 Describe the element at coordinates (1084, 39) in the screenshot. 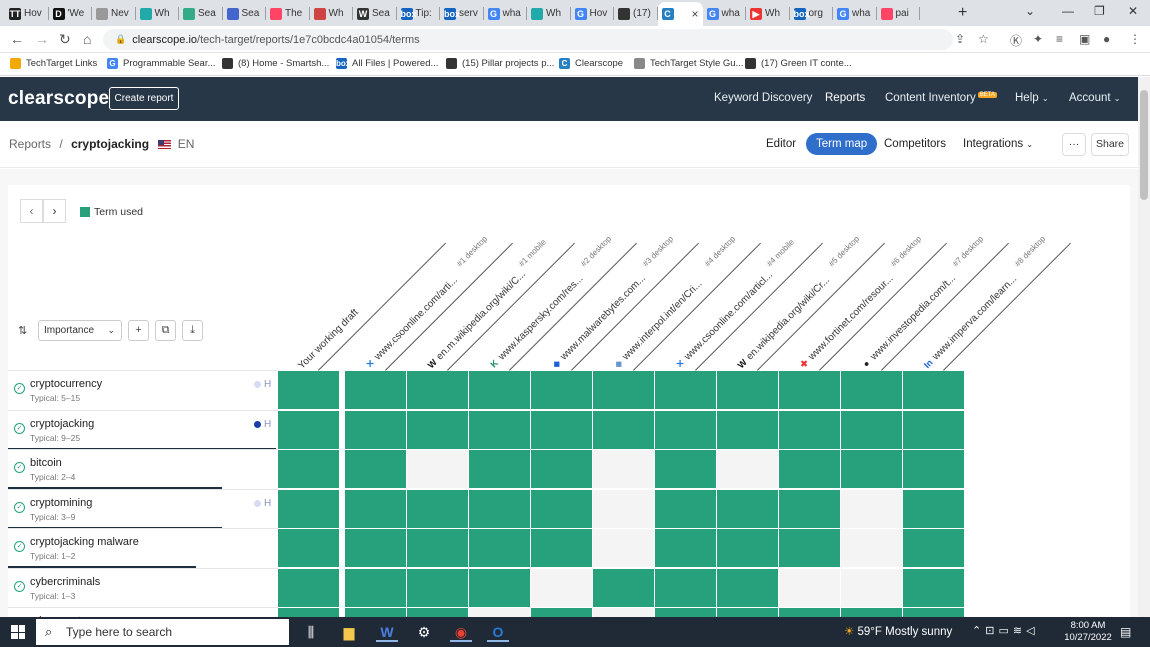

I see `sidepanel-icon: ▣` at that location.